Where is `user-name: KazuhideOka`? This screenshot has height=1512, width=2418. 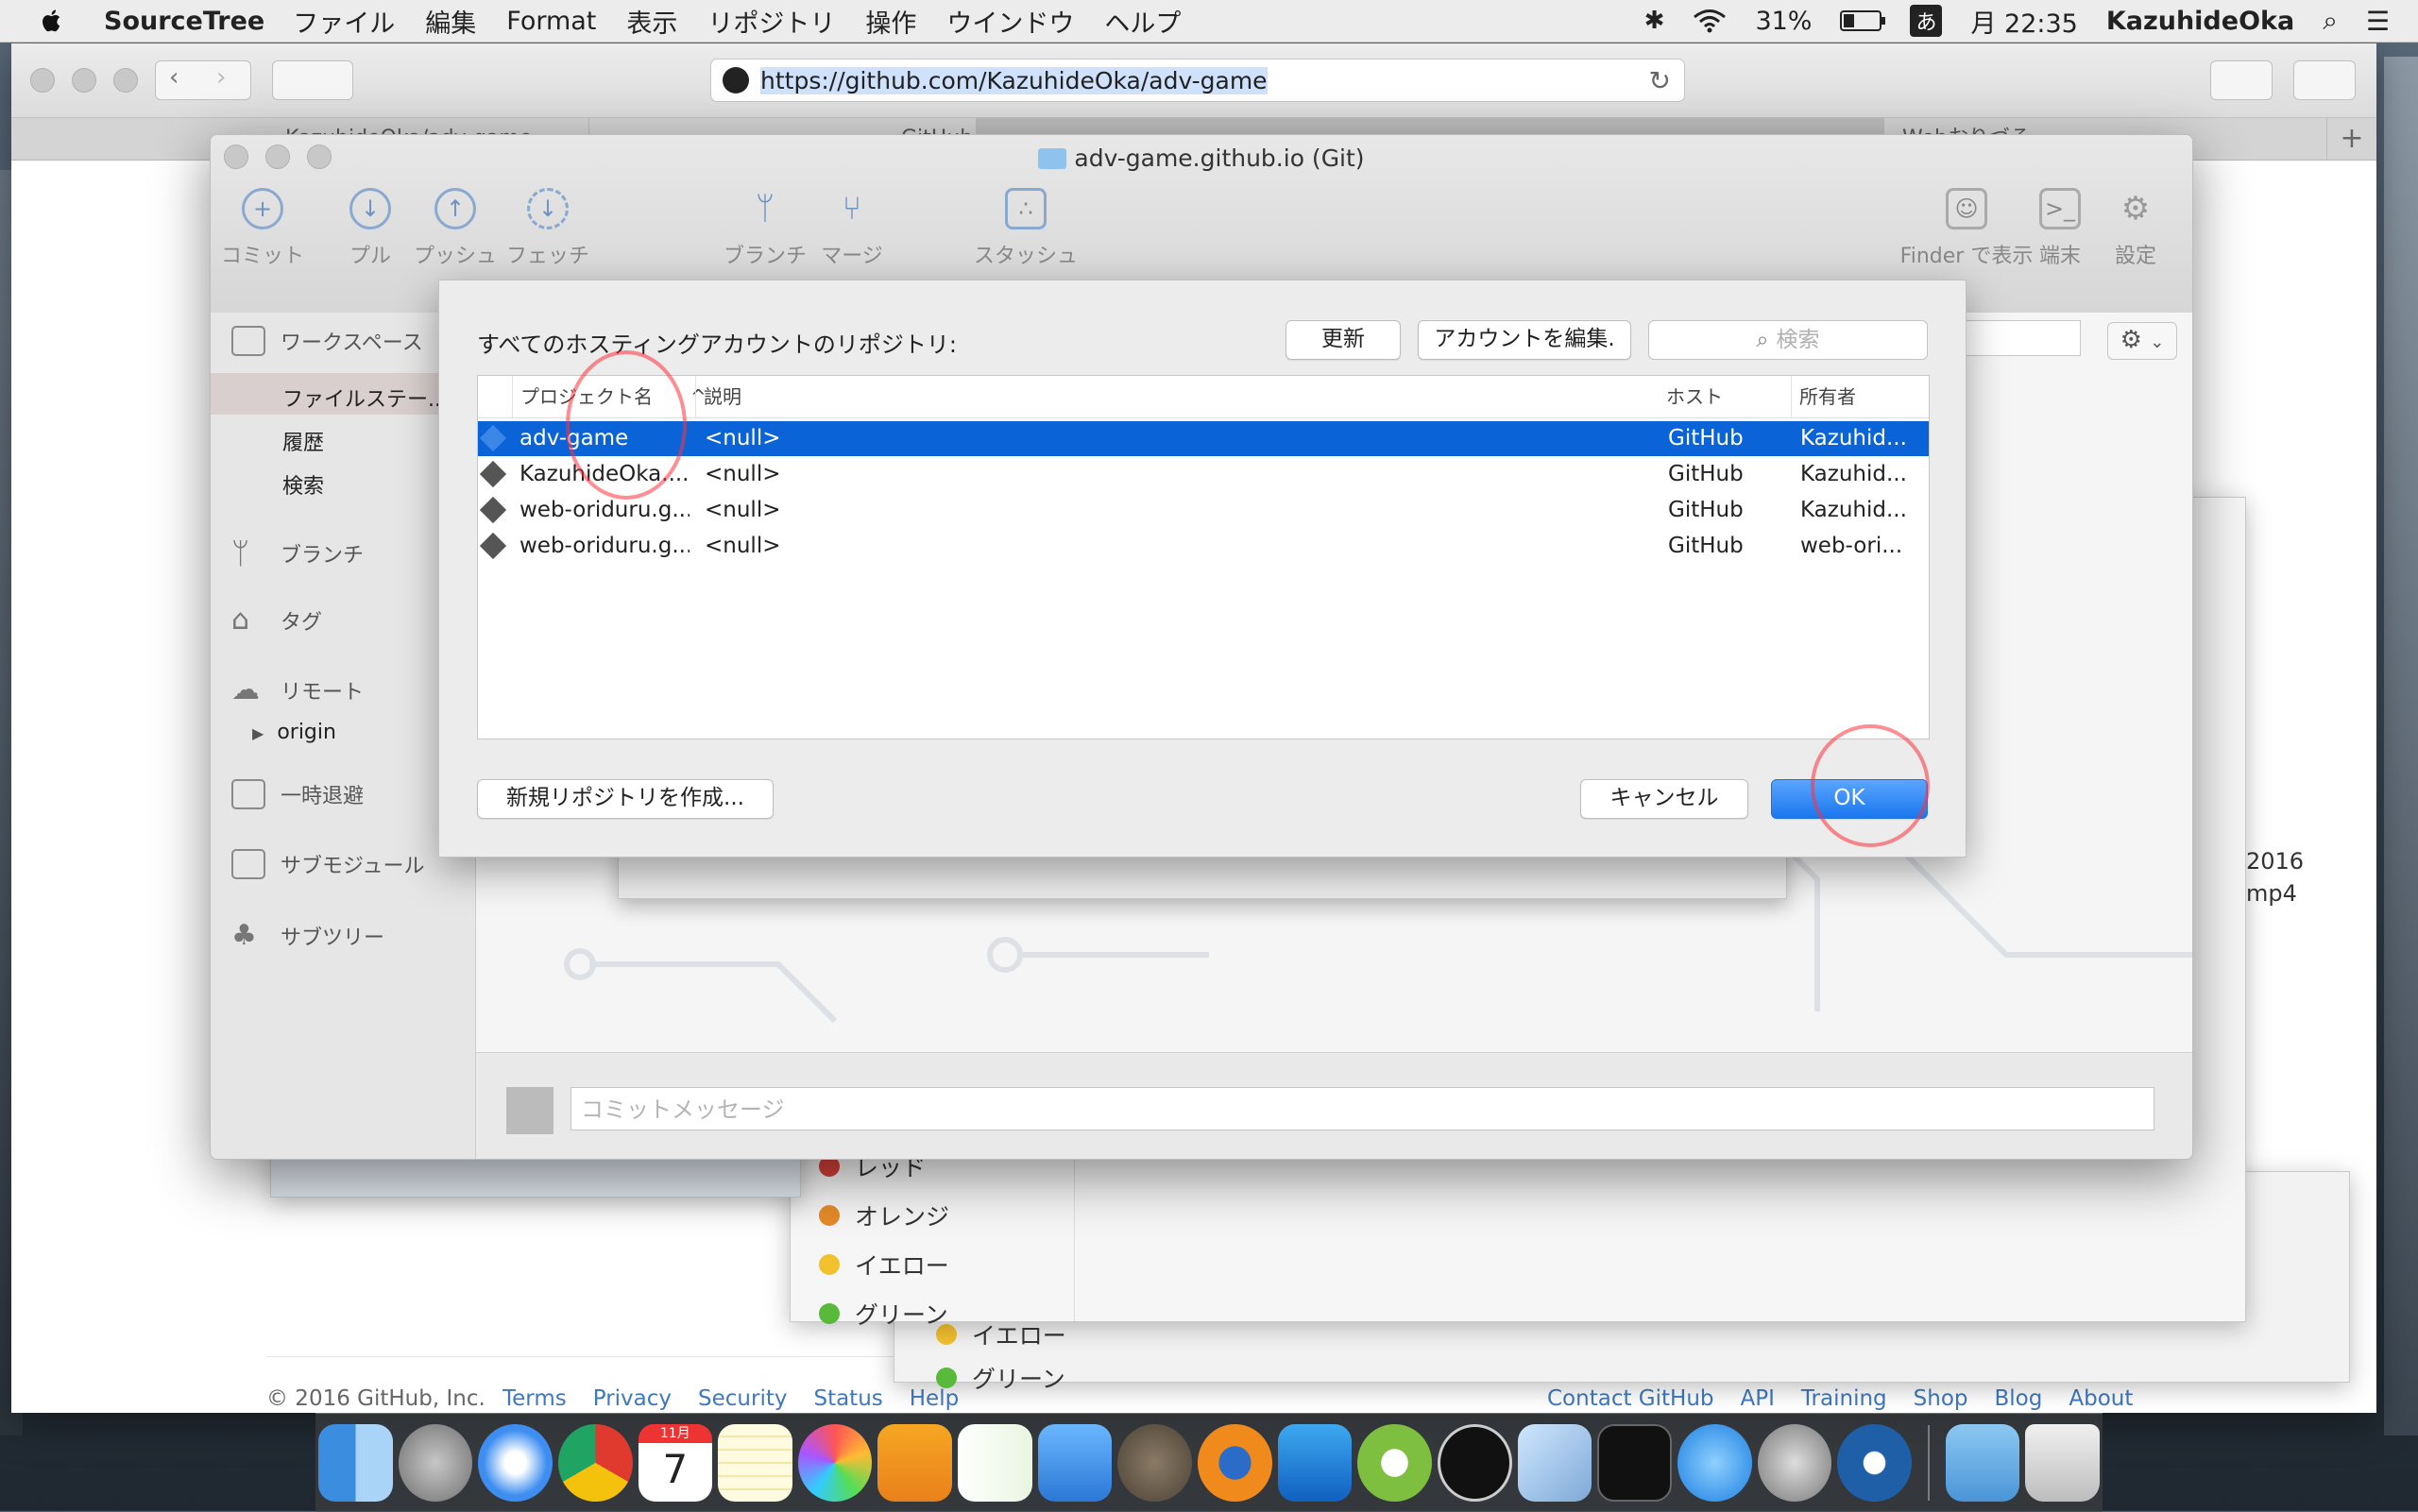 user-name: KazuhideOka is located at coordinates (2200, 21).